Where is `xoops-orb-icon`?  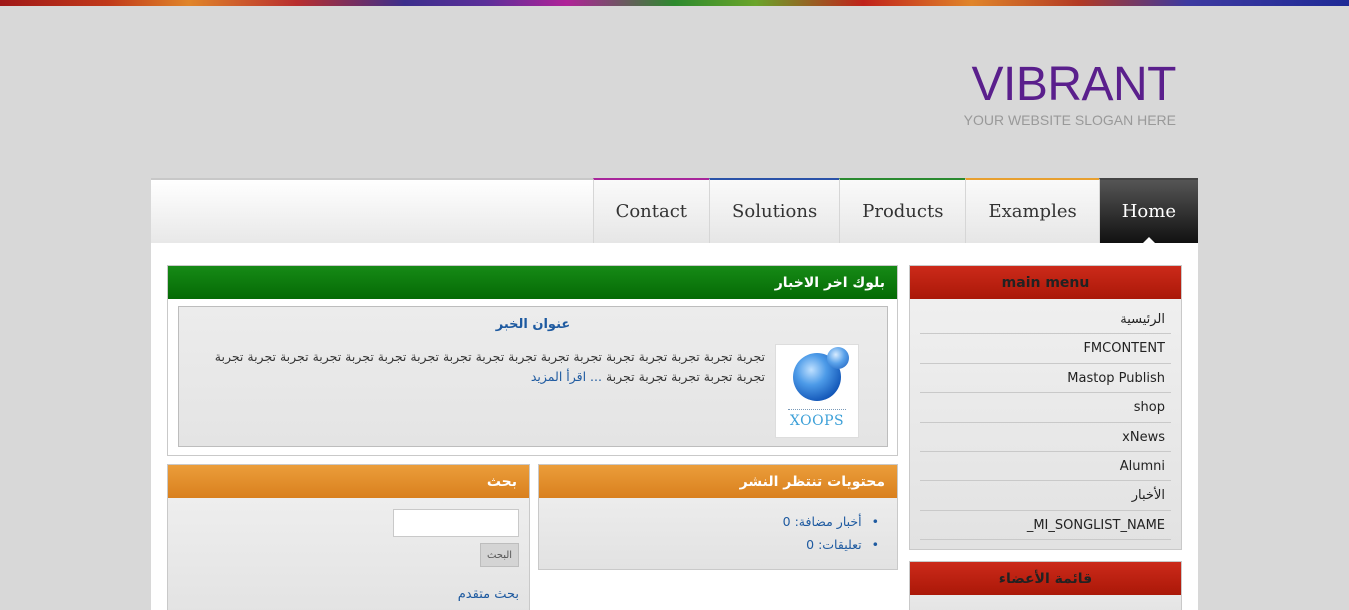
xoops-orb-icon is located at coordinates (821, 374).